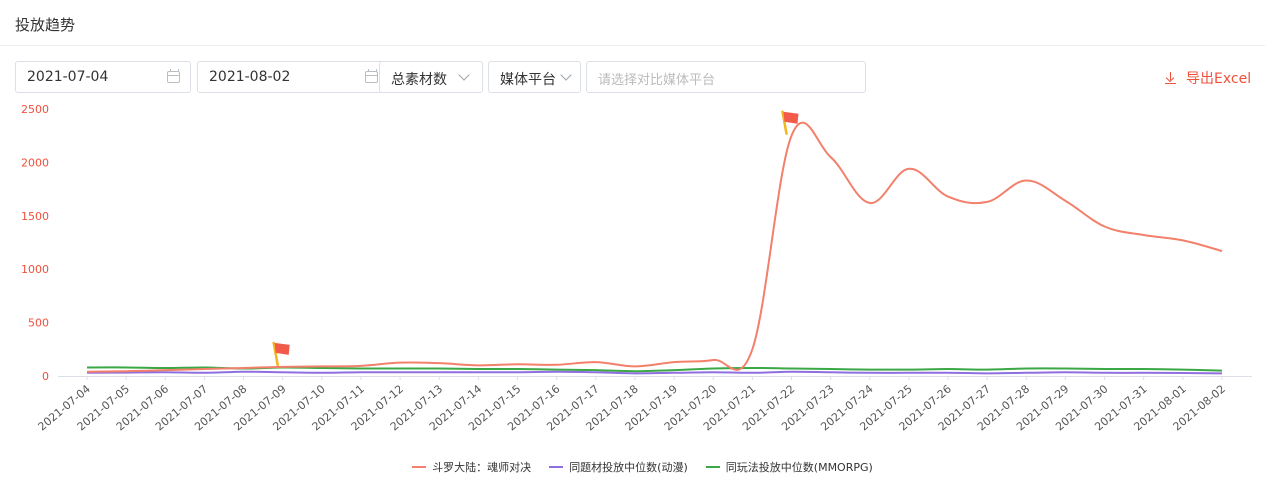 This screenshot has height=485, width=1285. Describe the element at coordinates (35, 216) in the screenshot. I see `y-tick-label: 1500` at that location.